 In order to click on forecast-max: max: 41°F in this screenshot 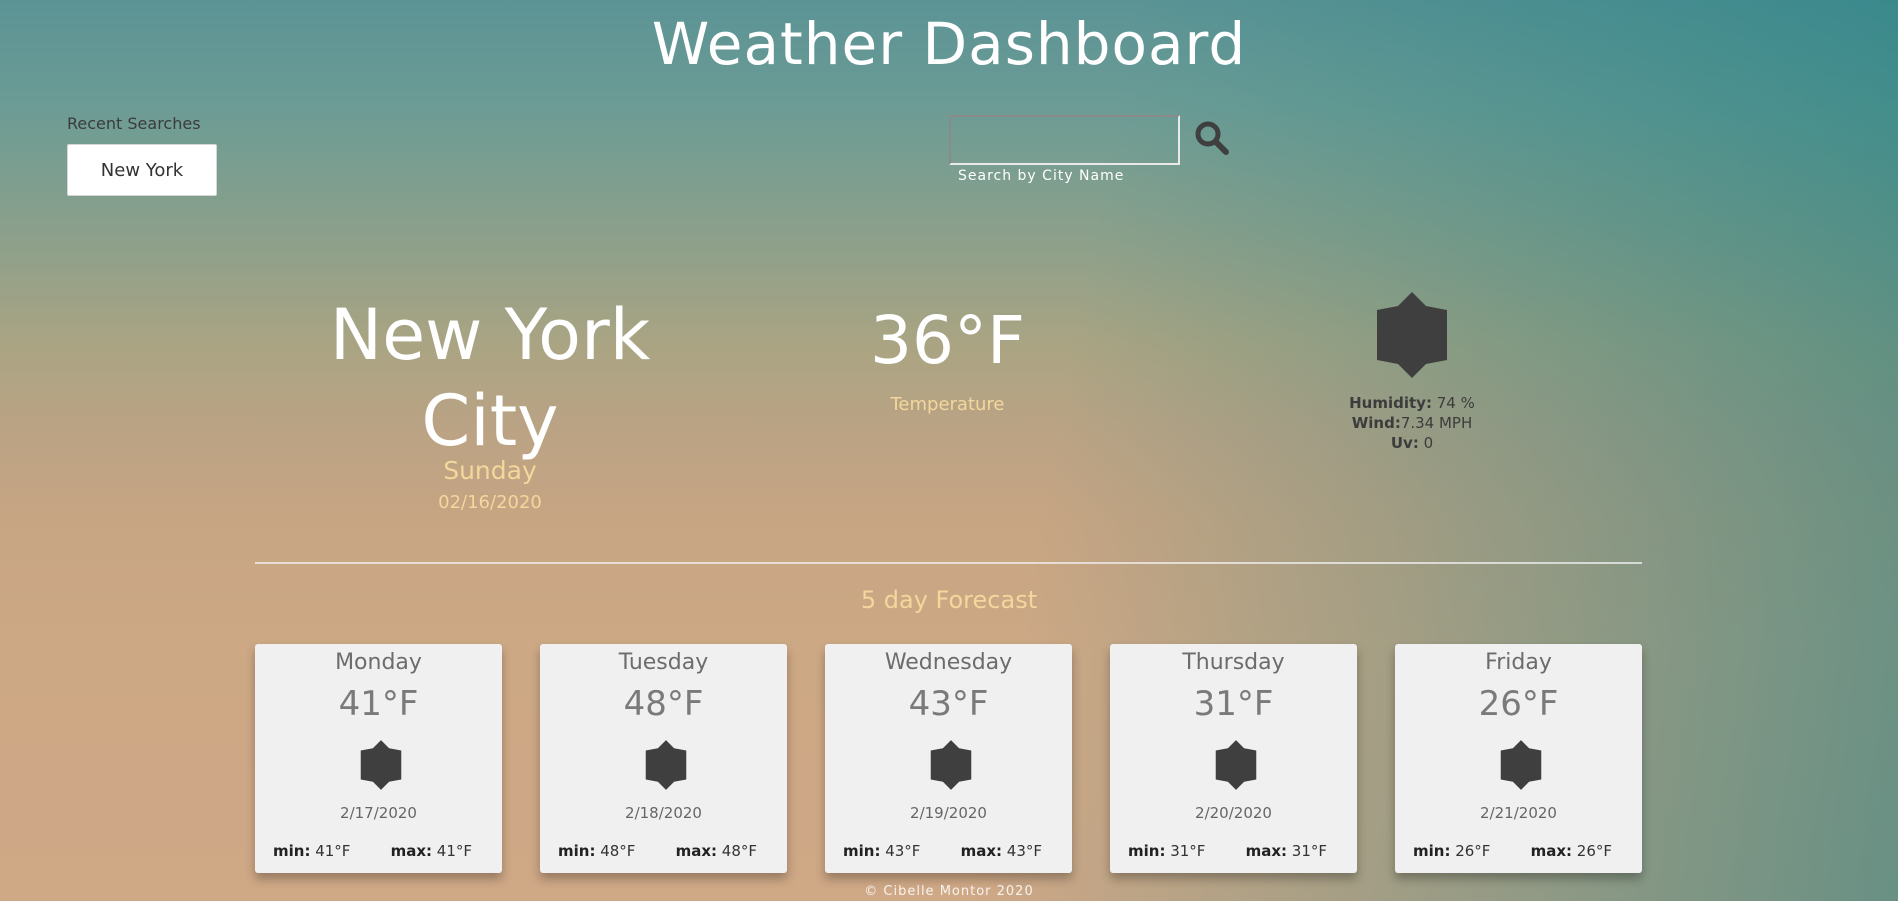, I will do `click(431, 851)`.